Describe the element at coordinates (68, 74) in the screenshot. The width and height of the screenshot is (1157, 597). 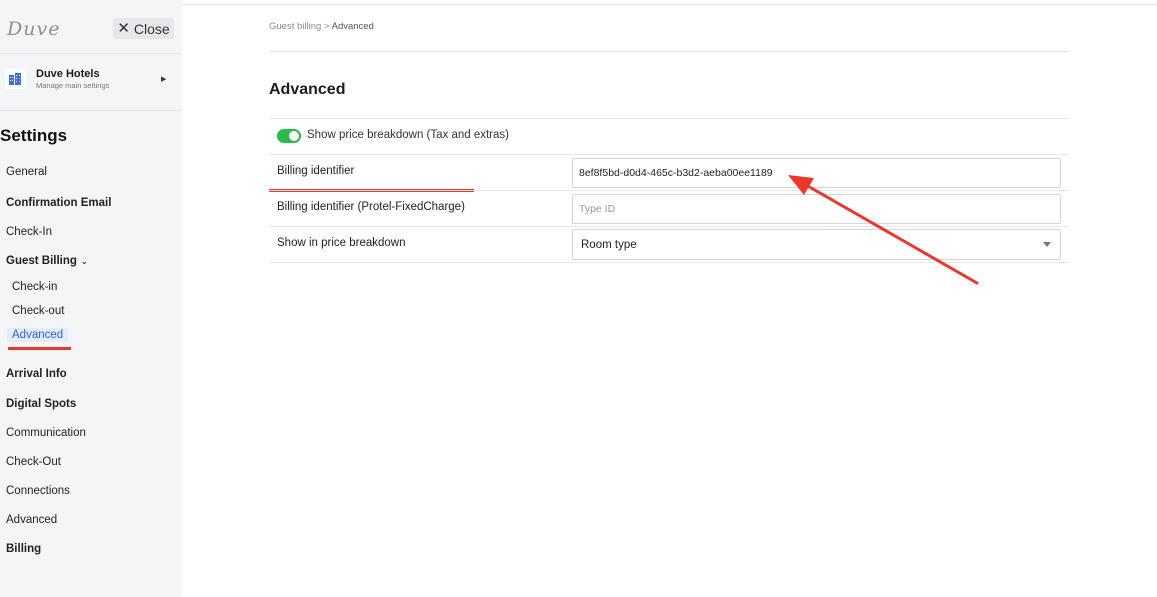
I see `hotel-name: Duve Hotels` at that location.